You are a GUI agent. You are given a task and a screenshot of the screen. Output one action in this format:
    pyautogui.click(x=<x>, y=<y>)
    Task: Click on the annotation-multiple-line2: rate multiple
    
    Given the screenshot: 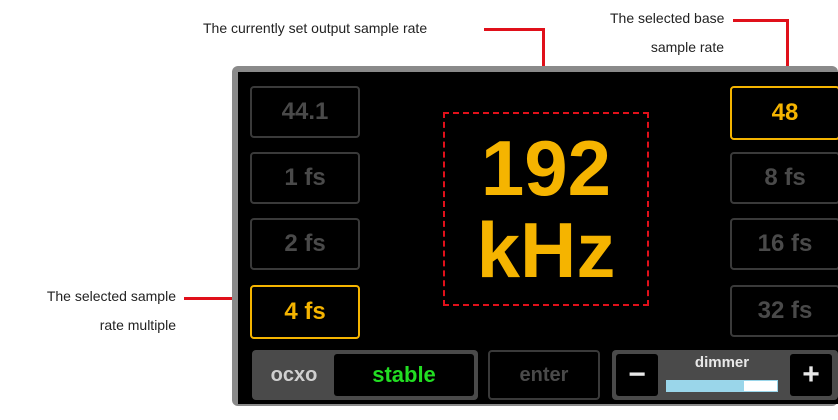 What is the action you would take?
    pyautogui.click(x=137, y=325)
    